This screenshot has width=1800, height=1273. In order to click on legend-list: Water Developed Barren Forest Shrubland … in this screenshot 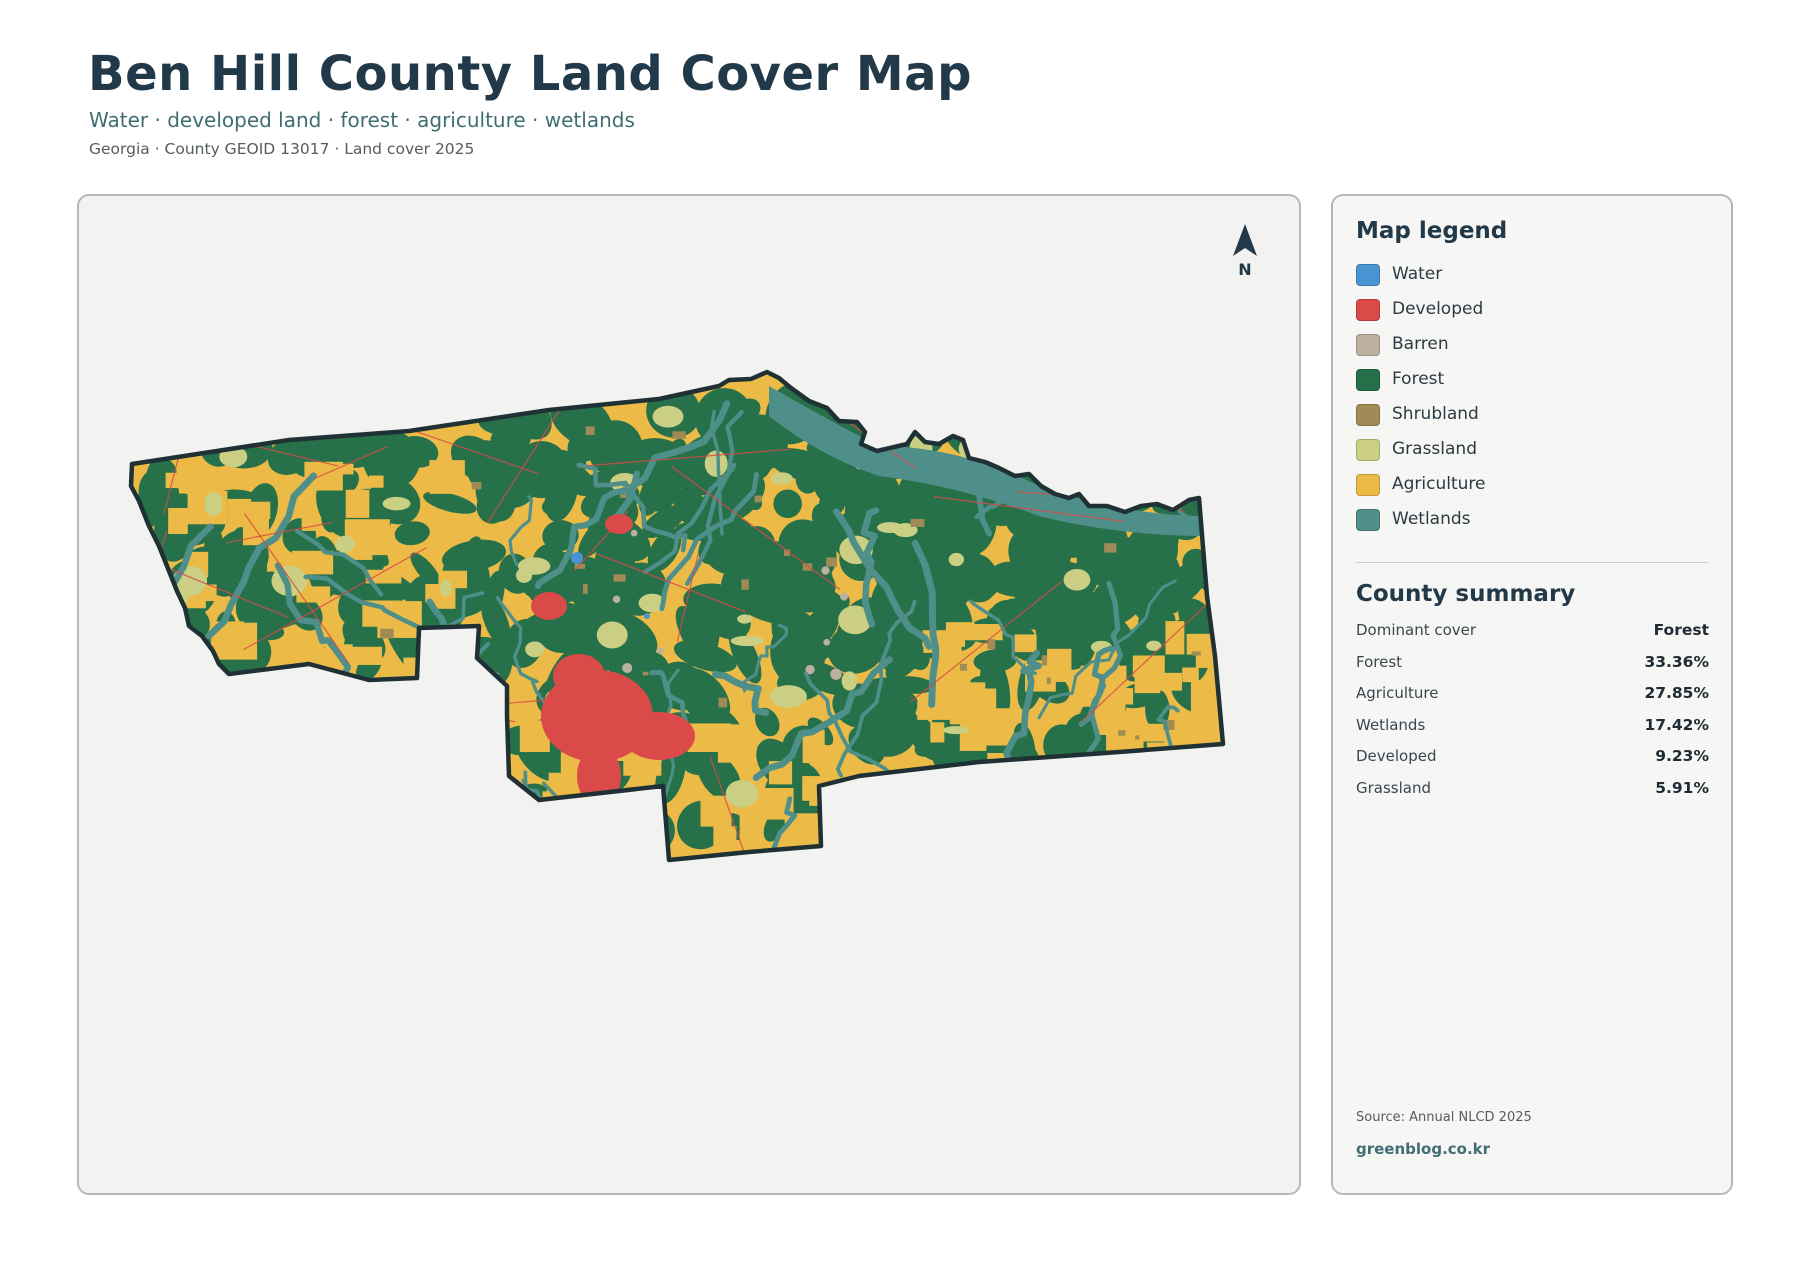, I will do `click(1421, 404)`.